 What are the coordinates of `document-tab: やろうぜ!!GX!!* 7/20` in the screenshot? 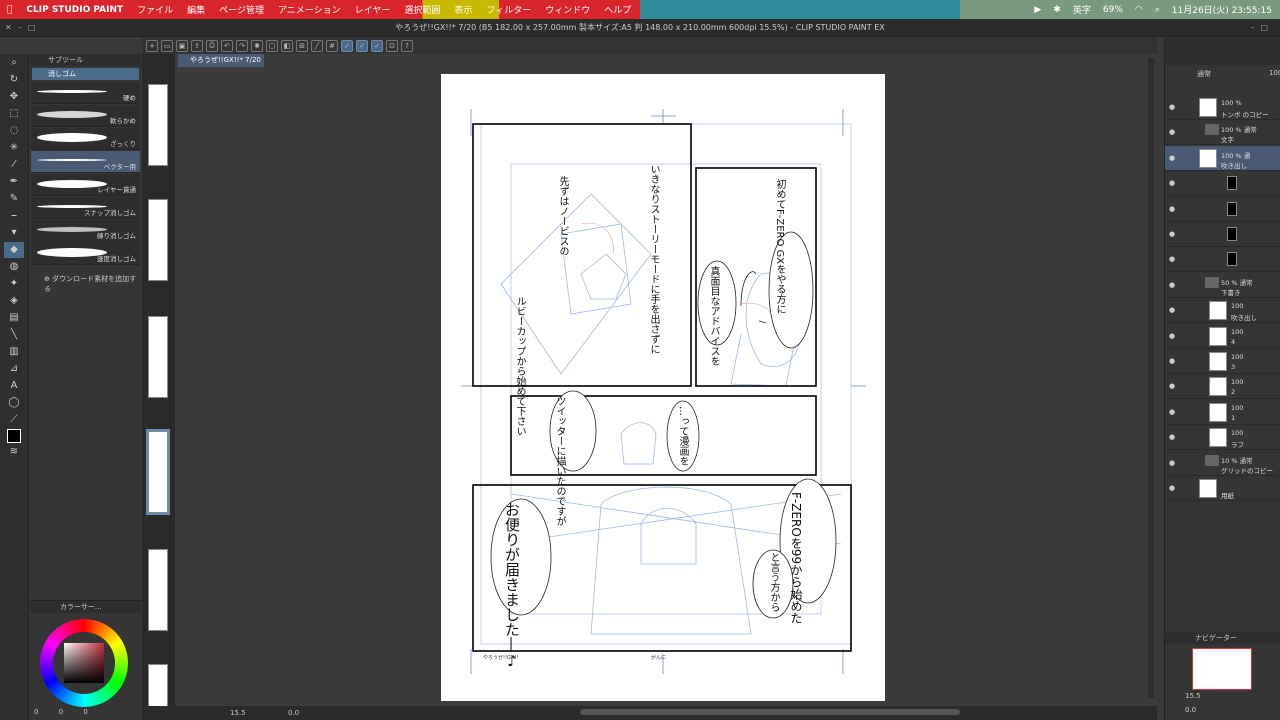 It's located at (221, 60).